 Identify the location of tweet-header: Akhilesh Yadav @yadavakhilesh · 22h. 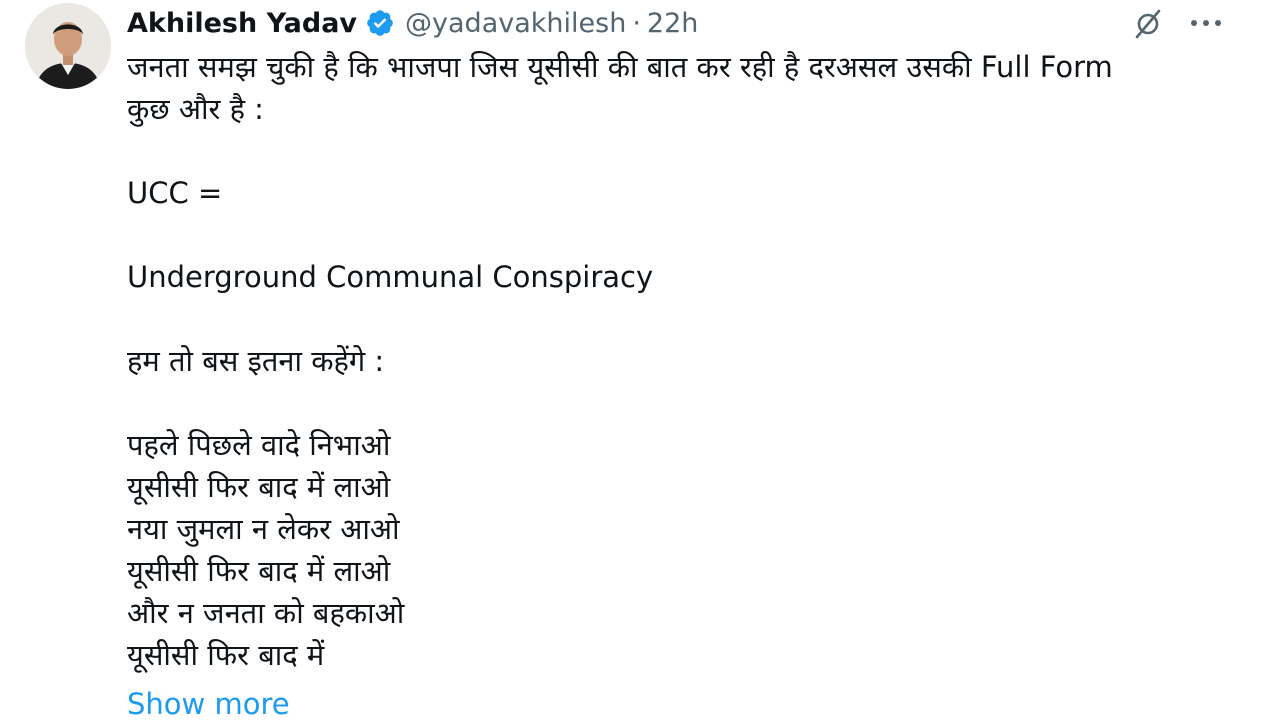
(412, 23).